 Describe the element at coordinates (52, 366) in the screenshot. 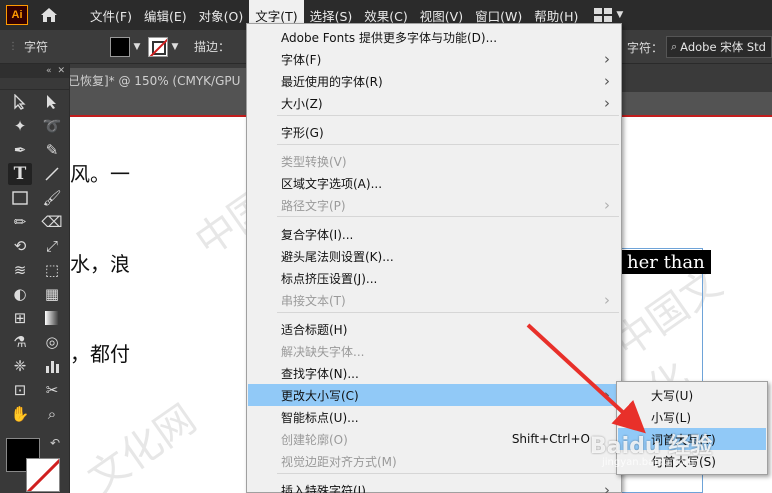

I see `graph-tool-icon` at that location.